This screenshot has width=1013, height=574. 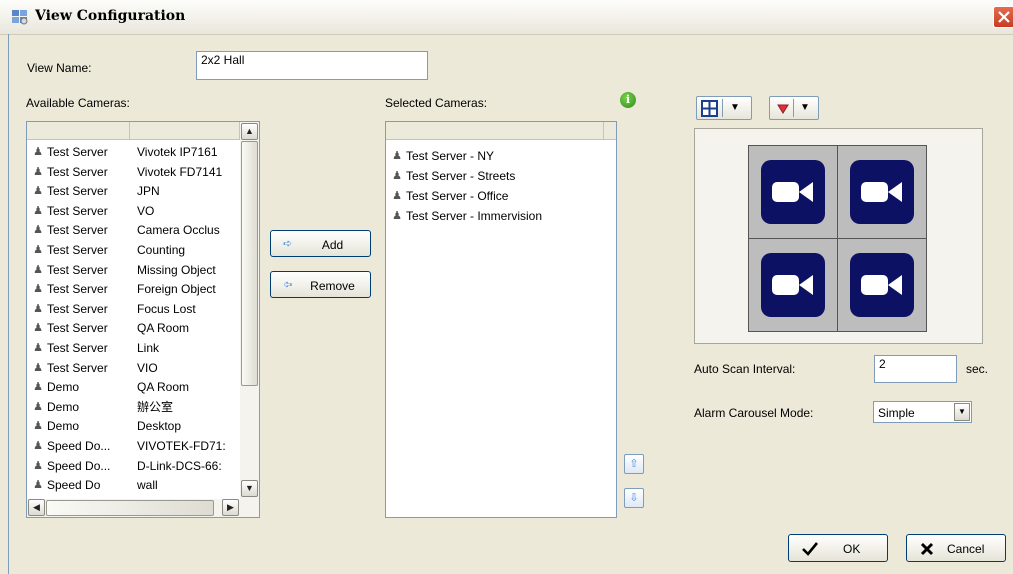 I want to click on info-icon: i, so click(x=628, y=100).